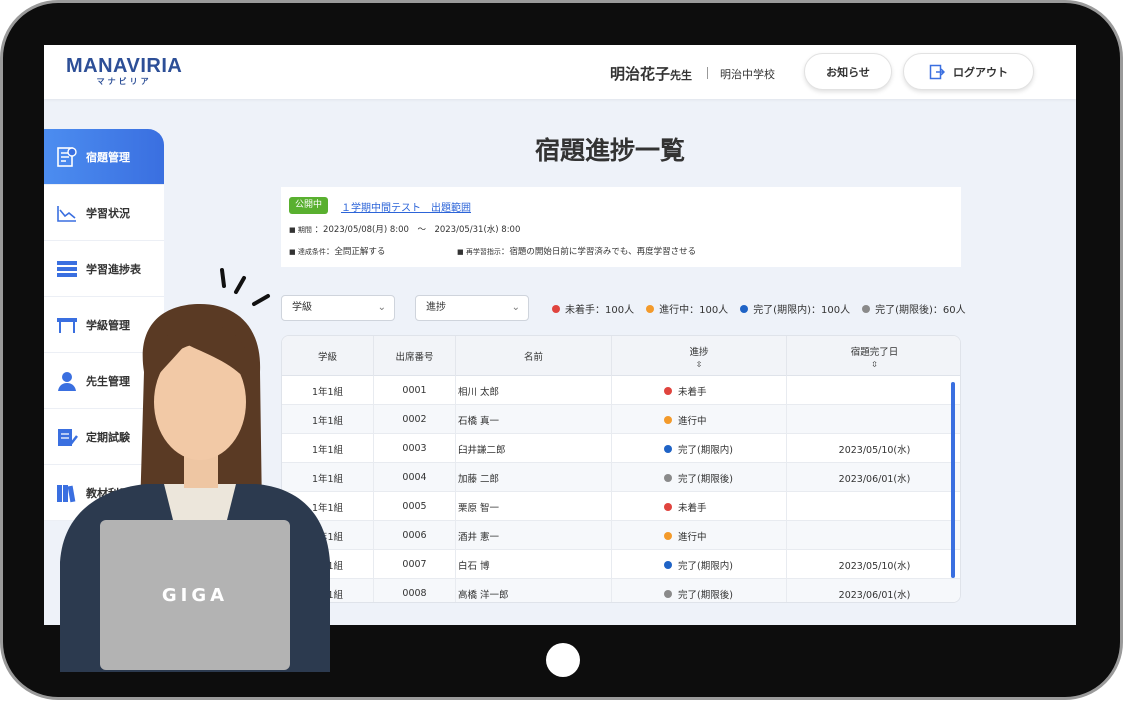  What do you see at coordinates (479, 252) in the screenshot?
I see `relearn-label: ■ 再学習指示` at bounding box center [479, 252].